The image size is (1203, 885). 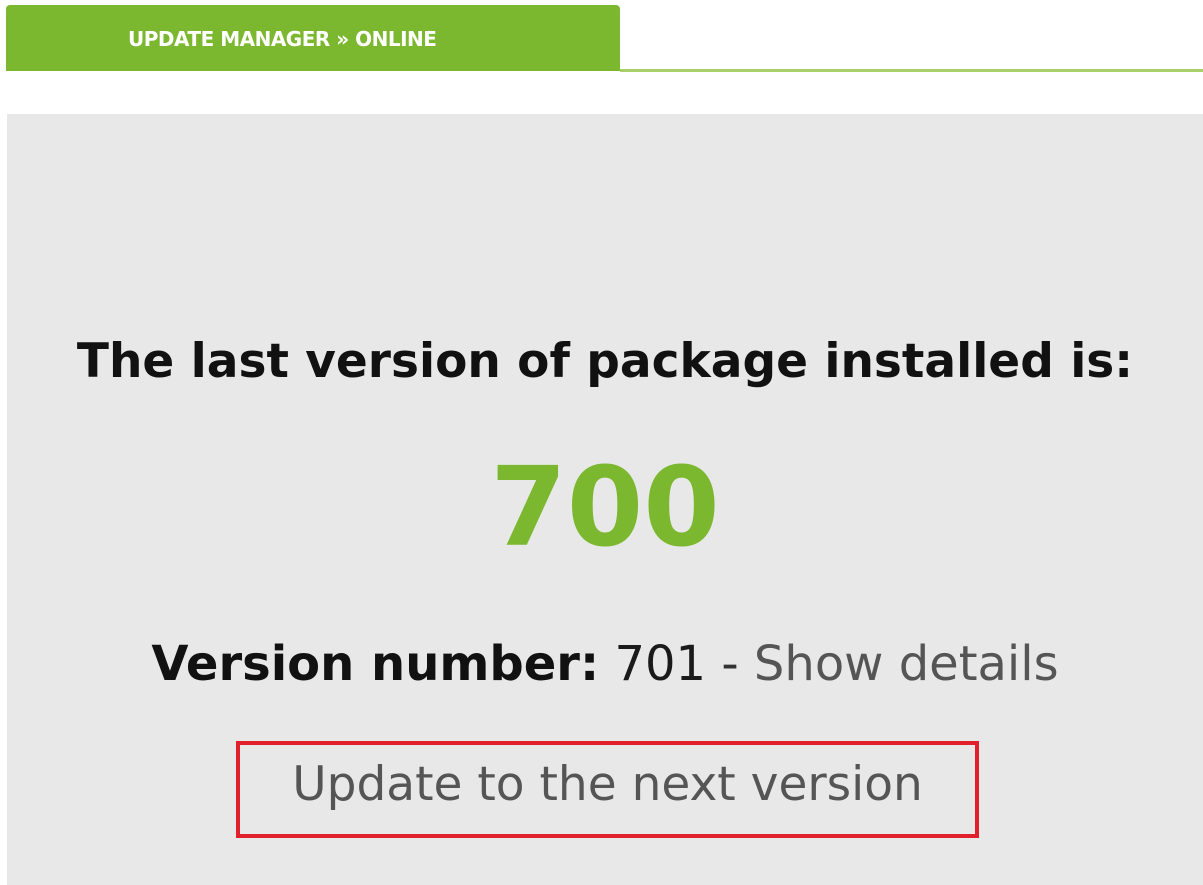 I want to click on version-number-value: 701, so click(x=660, y=664).